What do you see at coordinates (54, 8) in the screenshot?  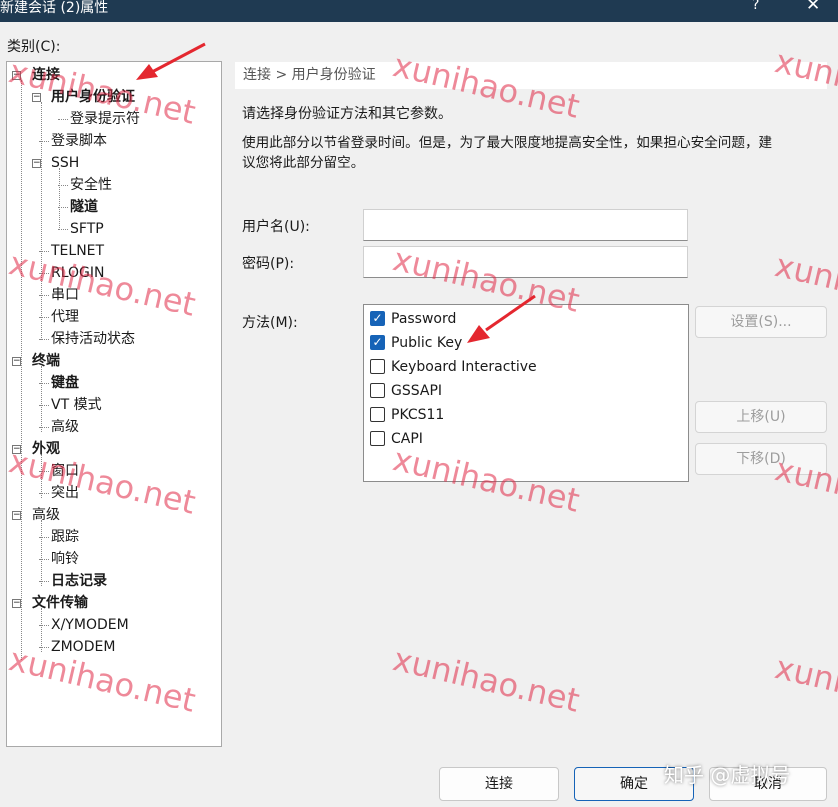 I see `window-title: 新建会话 (2)属性` at bounding box center [54, 8].